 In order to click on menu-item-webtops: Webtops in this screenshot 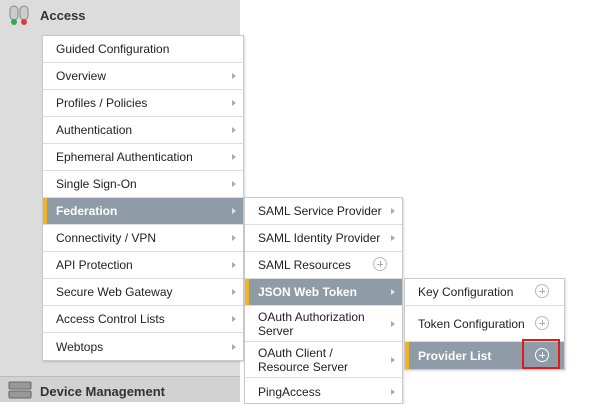, I will do `click(143, 346)`.